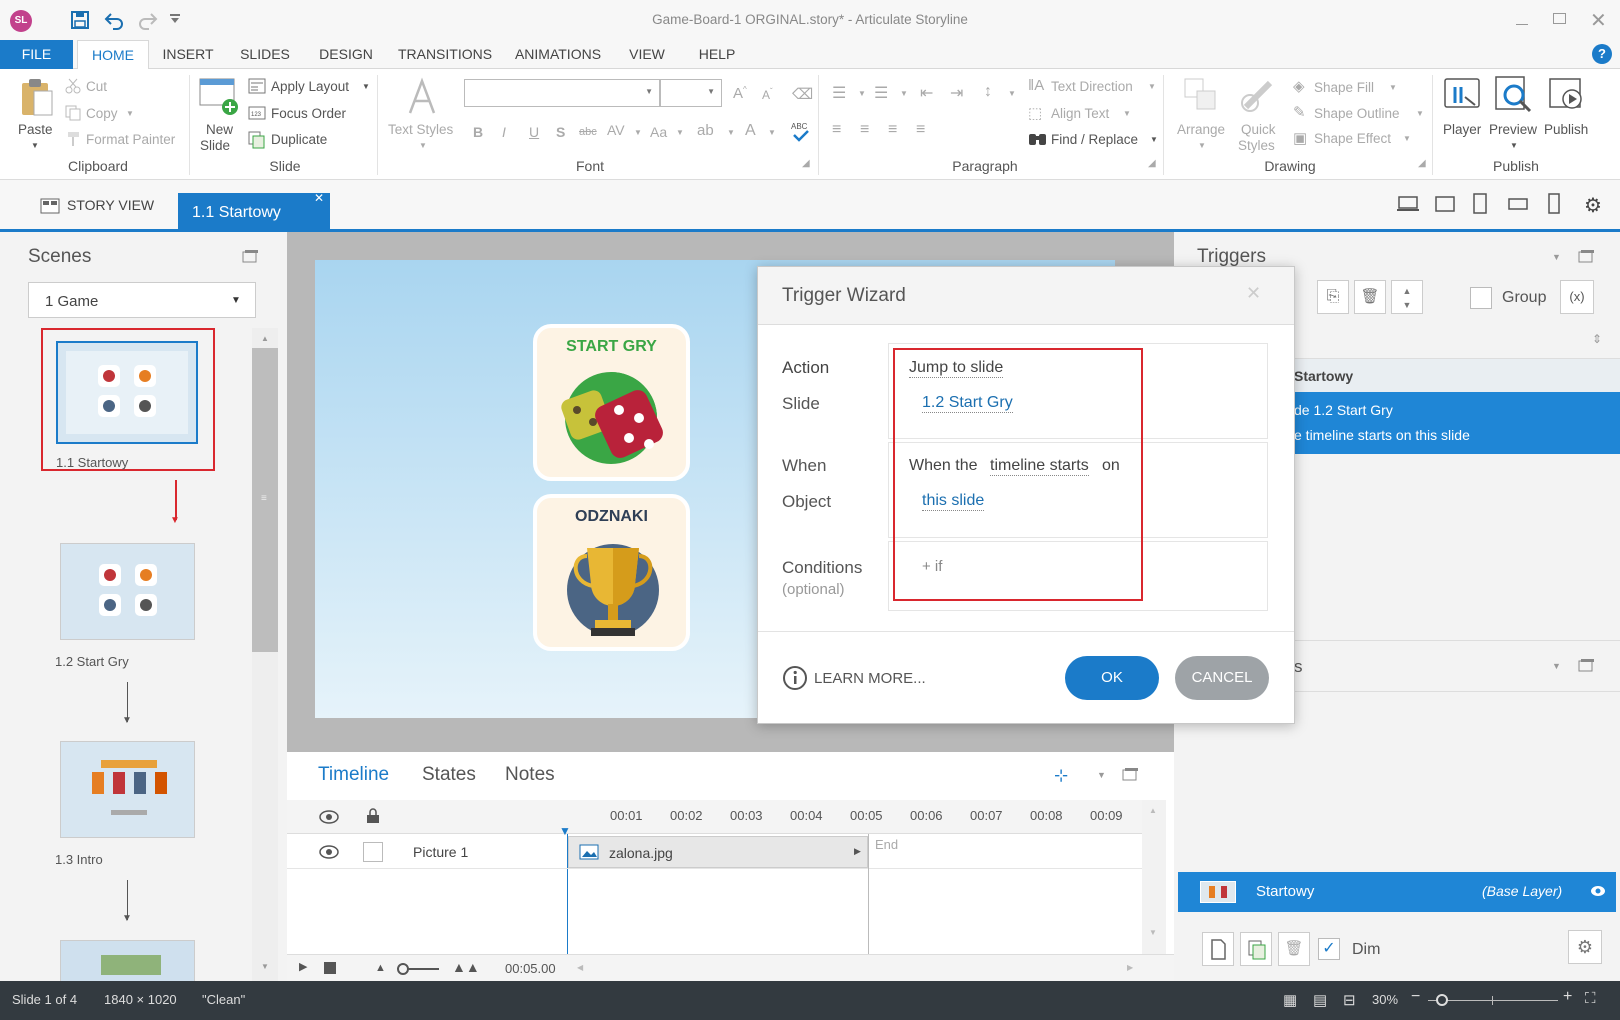 The image size is (1620, 1020). I want to click on tab-home: HOME, so click(113, 55).